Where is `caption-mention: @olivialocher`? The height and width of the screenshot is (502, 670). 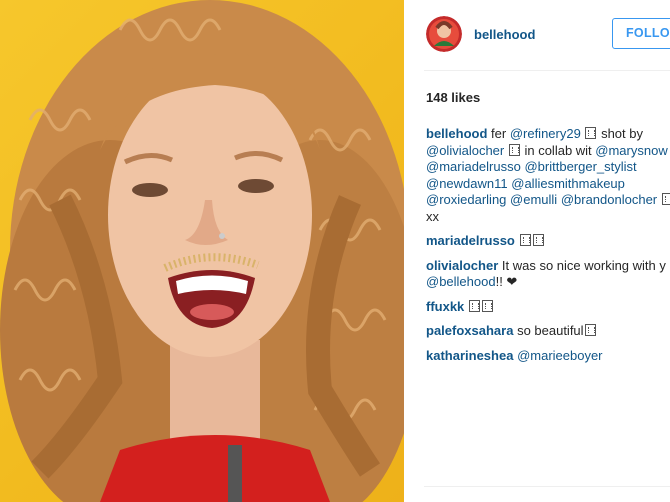 caption-mention: @olivialocher is located at coordinates (465, 150).